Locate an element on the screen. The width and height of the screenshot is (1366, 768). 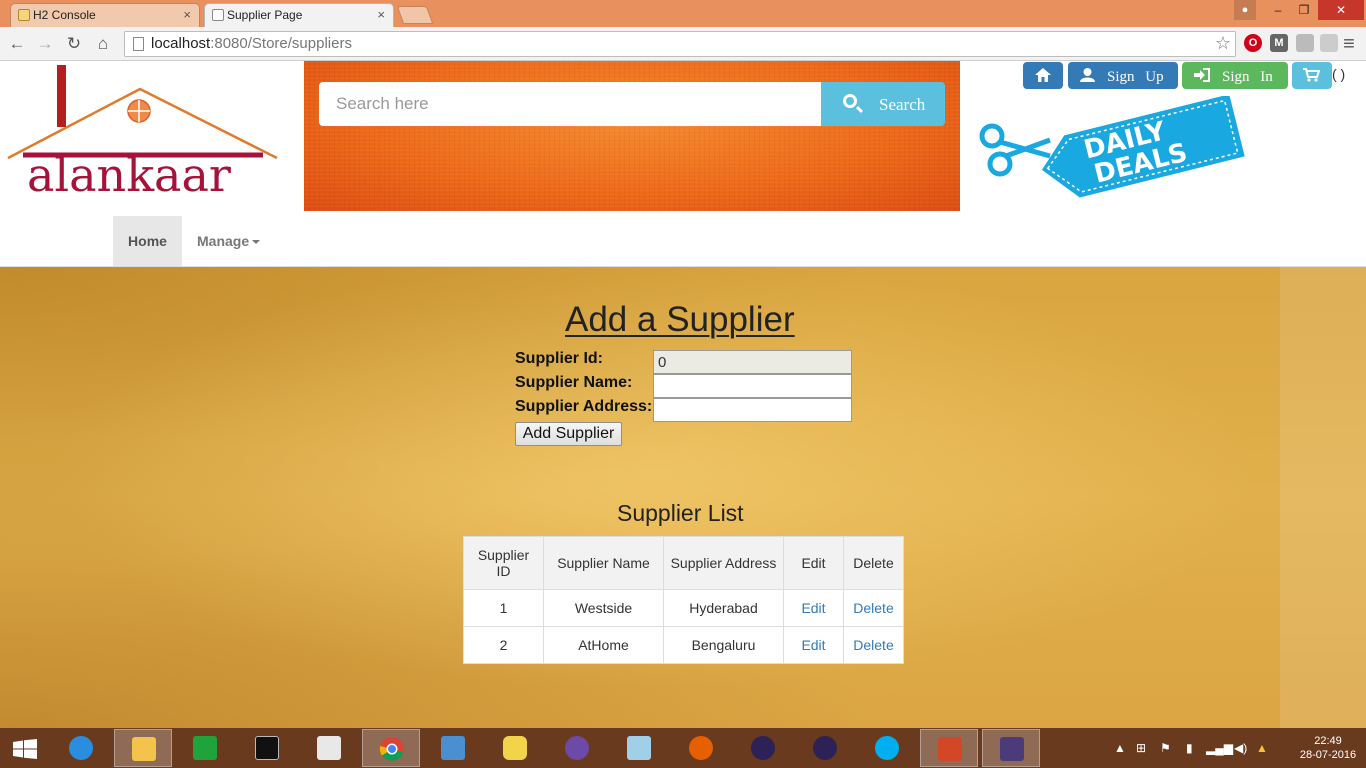
start-button is located at coordinates (25, 748).